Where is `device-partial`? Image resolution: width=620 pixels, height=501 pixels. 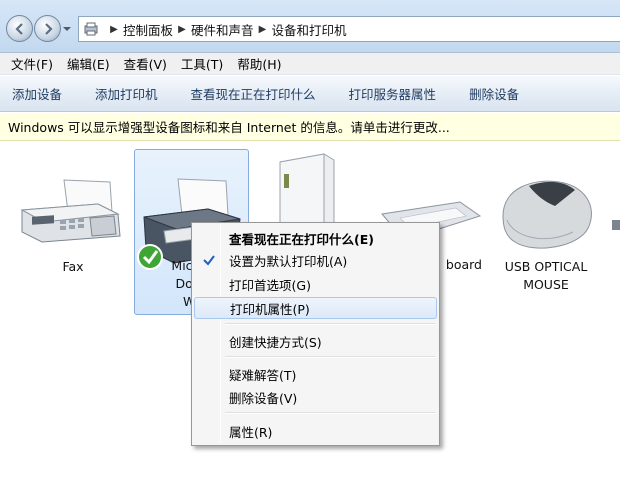 device-partial is located at coordinates (613, 231).